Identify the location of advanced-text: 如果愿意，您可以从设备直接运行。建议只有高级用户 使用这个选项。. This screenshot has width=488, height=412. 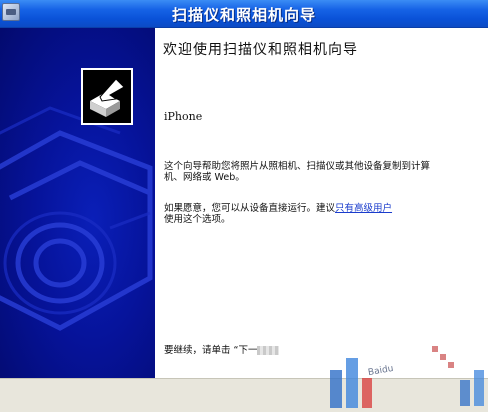
(278, 214).